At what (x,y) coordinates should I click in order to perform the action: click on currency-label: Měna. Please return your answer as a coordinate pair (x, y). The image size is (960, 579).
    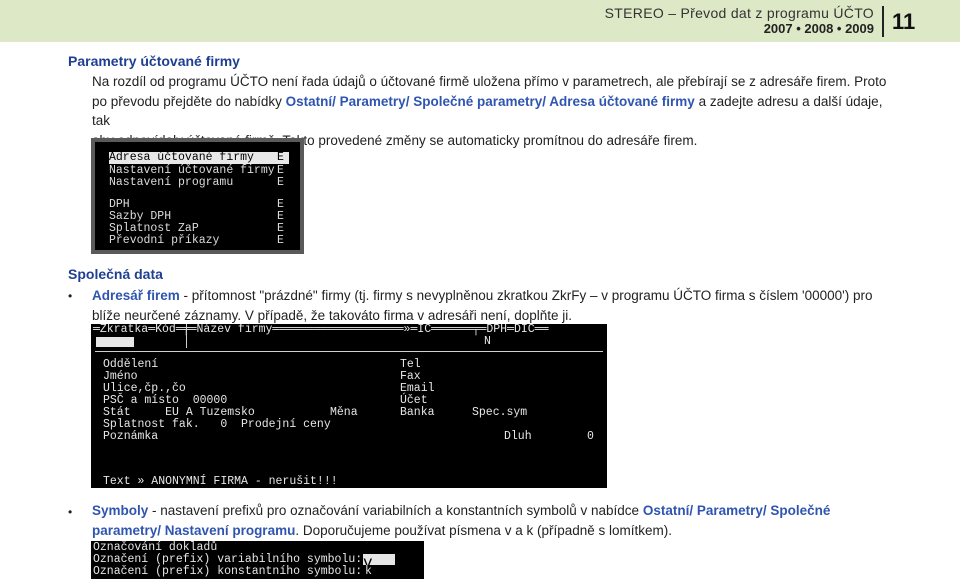
    Looking at the image, I should click on (344, 412).